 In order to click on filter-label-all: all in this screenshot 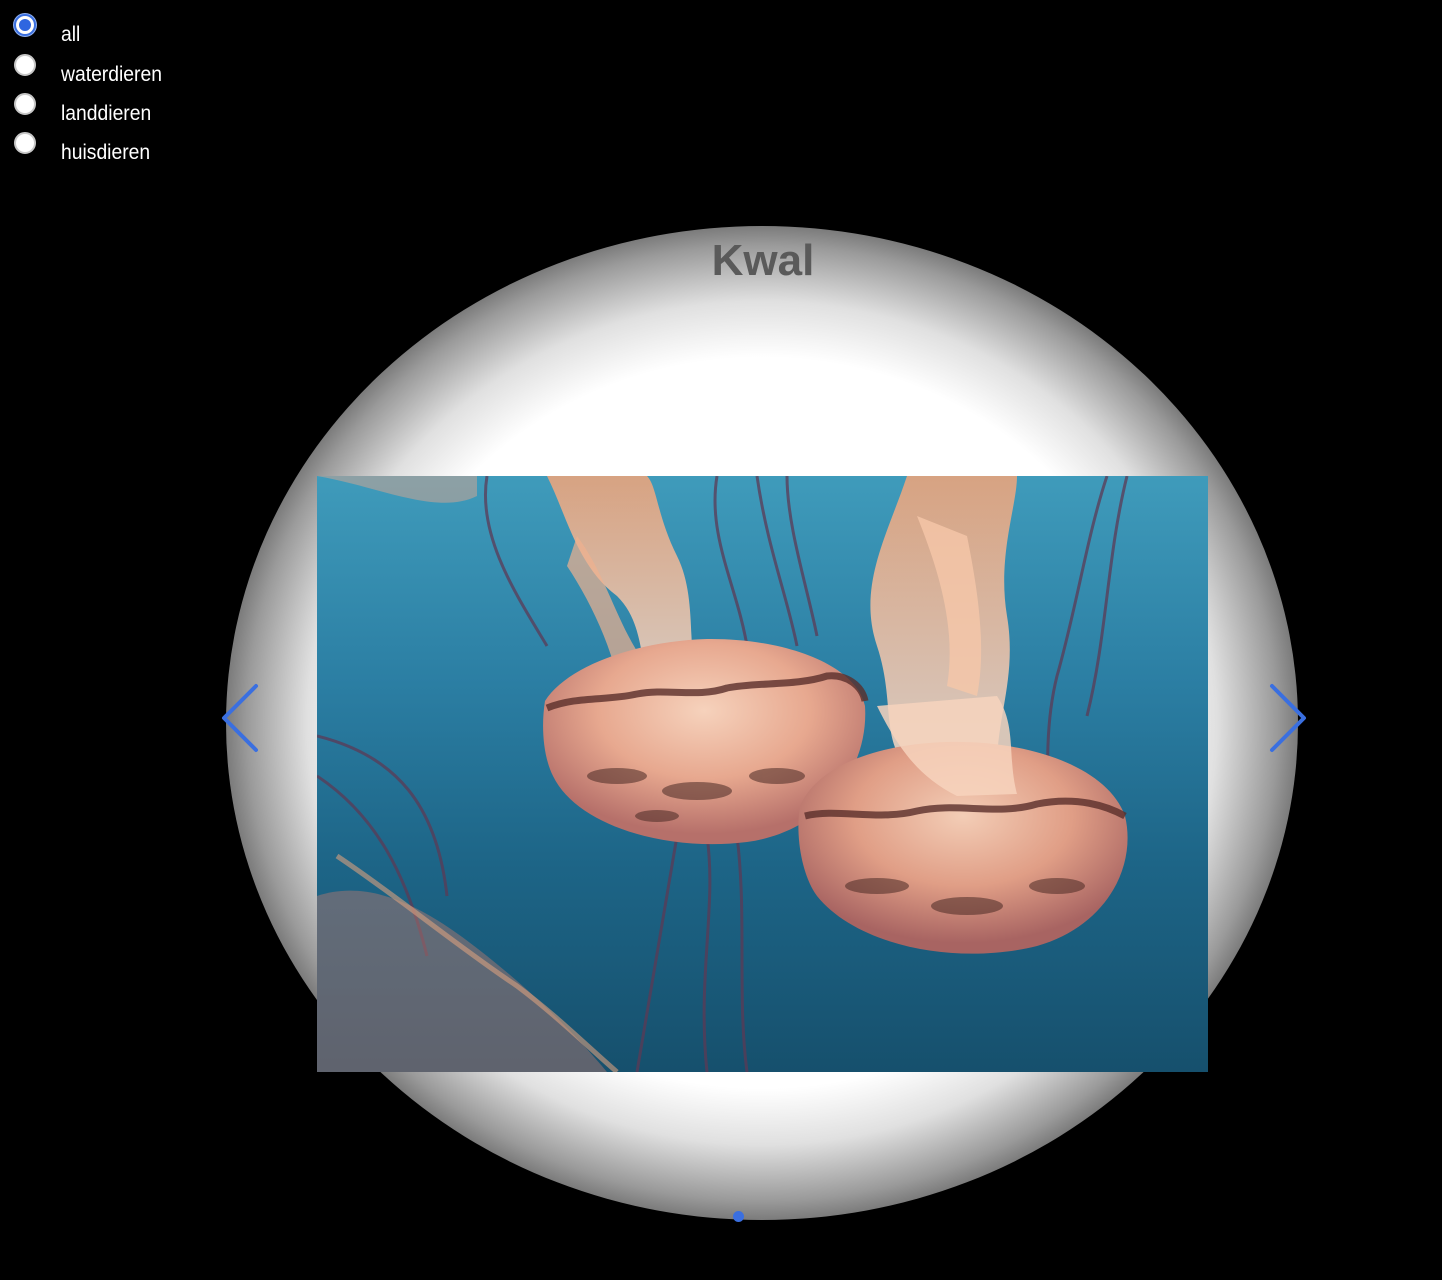, I will do `click(71, 34)`.